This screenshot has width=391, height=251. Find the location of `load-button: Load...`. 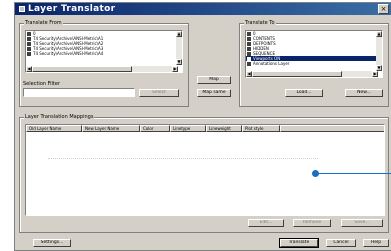

load-button: Load... is located at coordinates (304, 93).